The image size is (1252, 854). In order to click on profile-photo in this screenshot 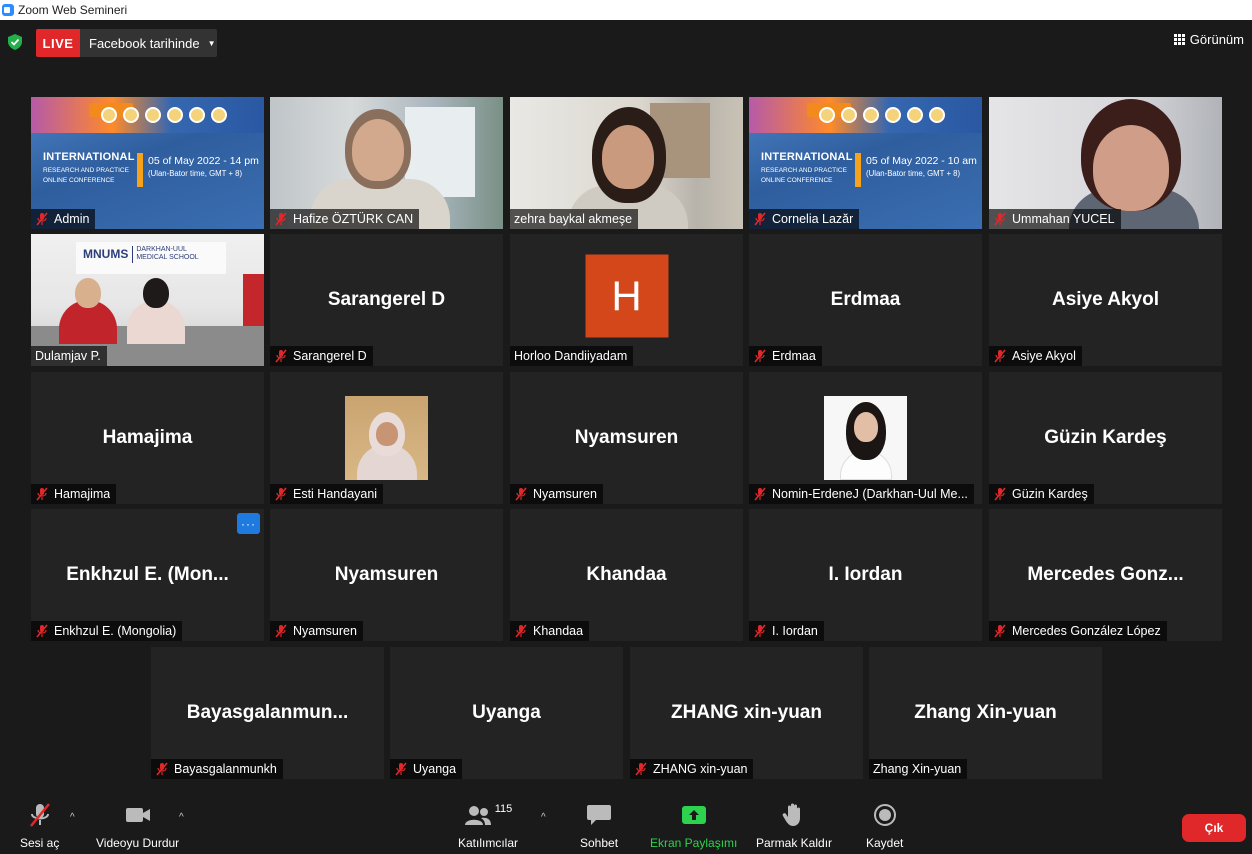, I will do `click(386, 438)`.